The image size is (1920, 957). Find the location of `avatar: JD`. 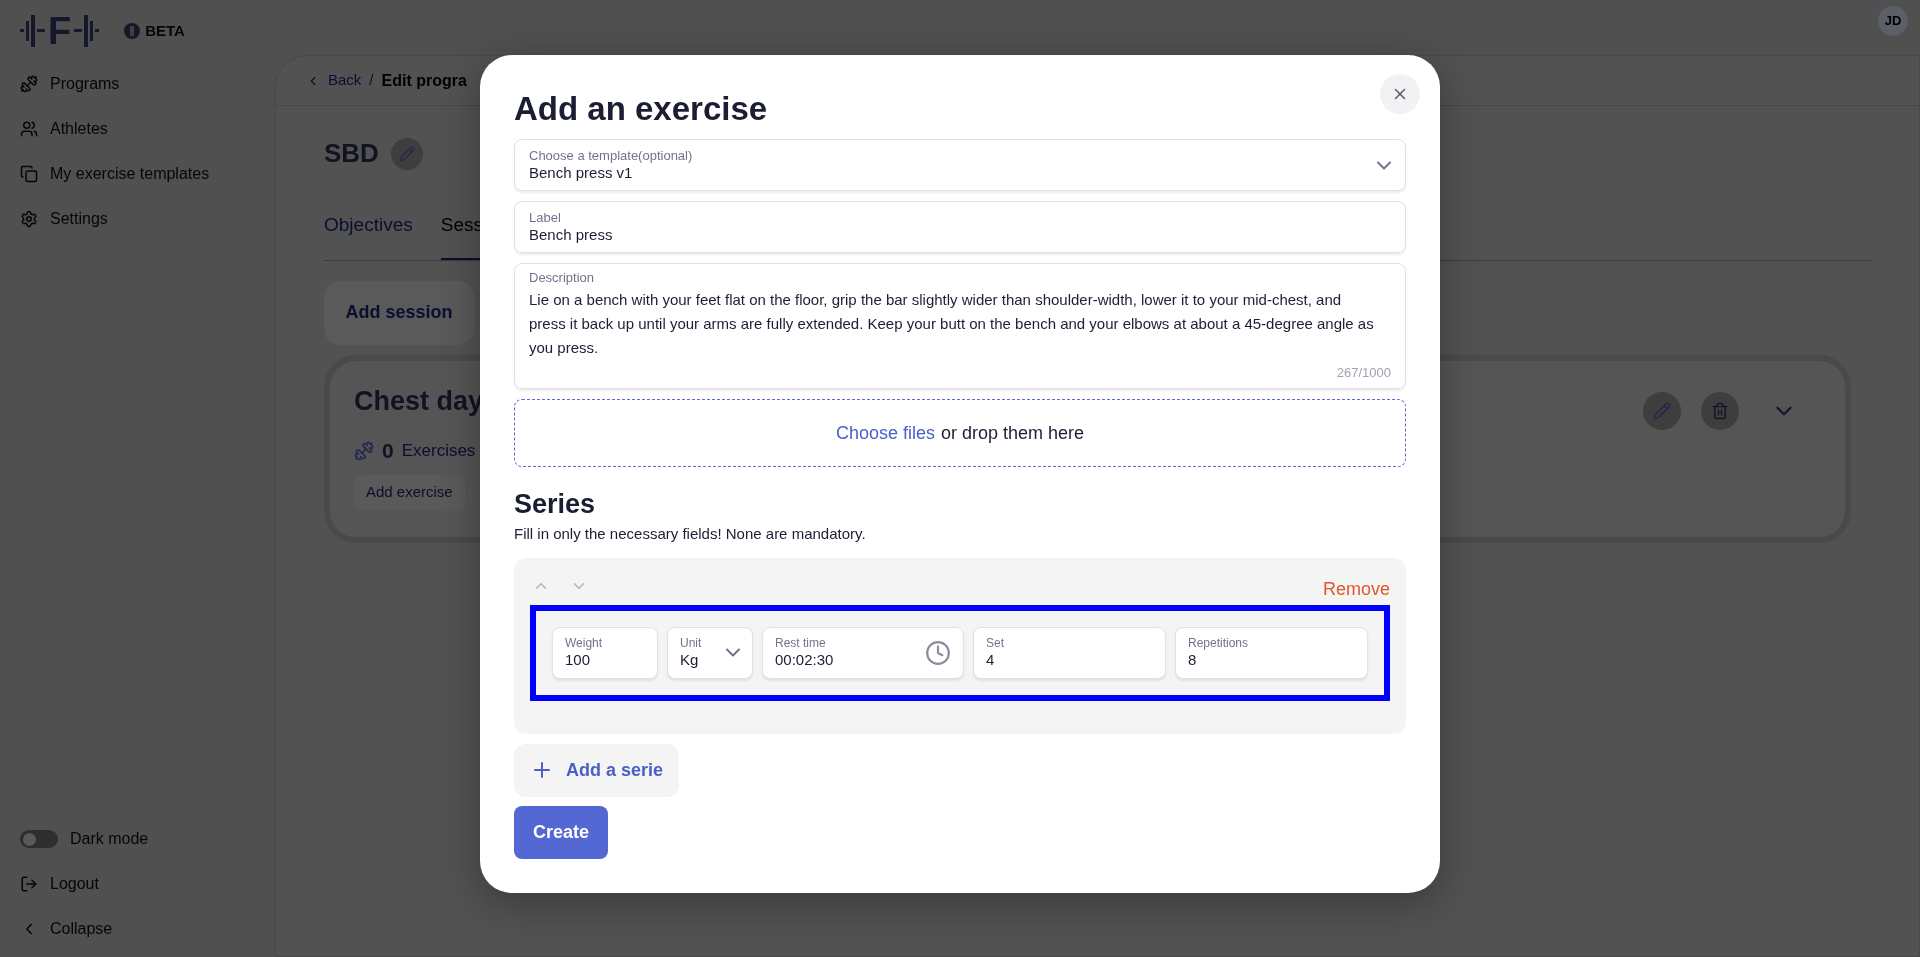

avatar: JD is located at coordinates (1893, 21).